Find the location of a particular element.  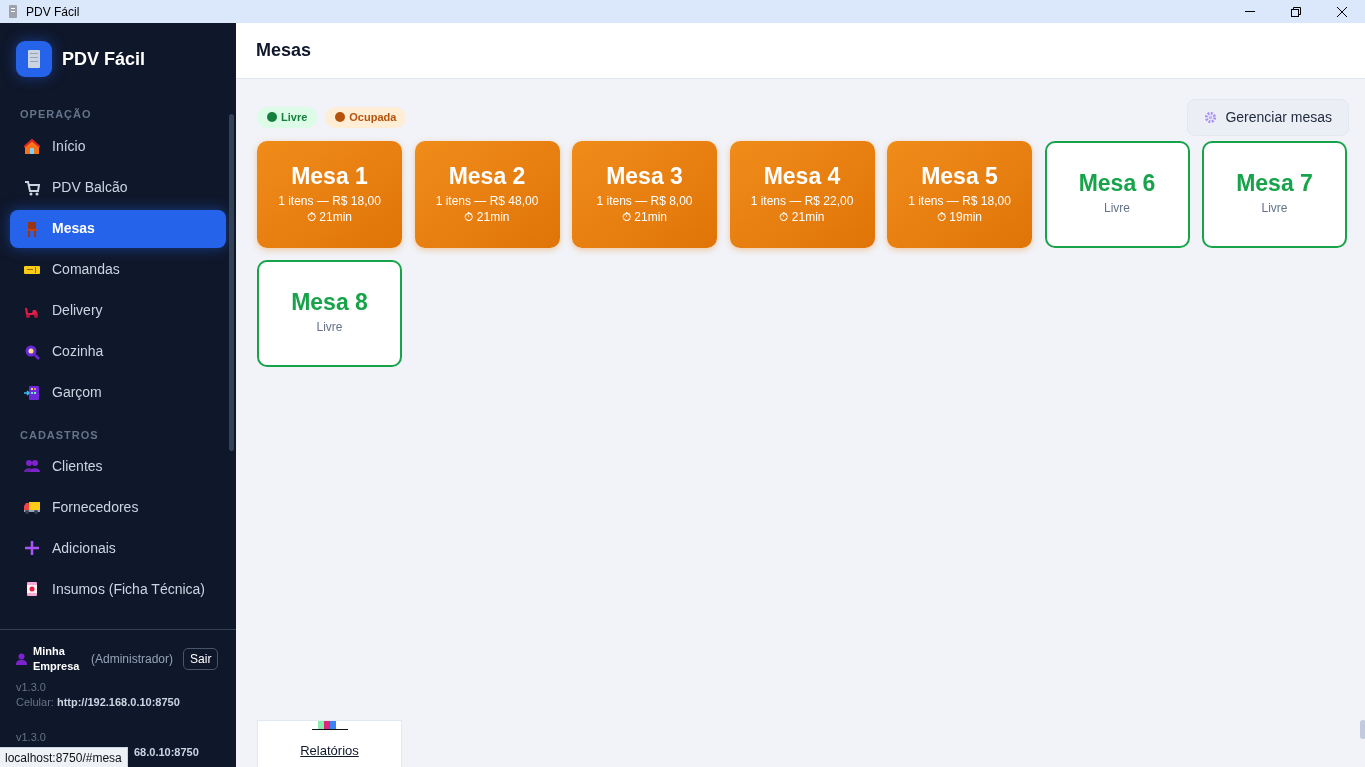

table-name: Mesa 1 is located at coordinates (329, 176).